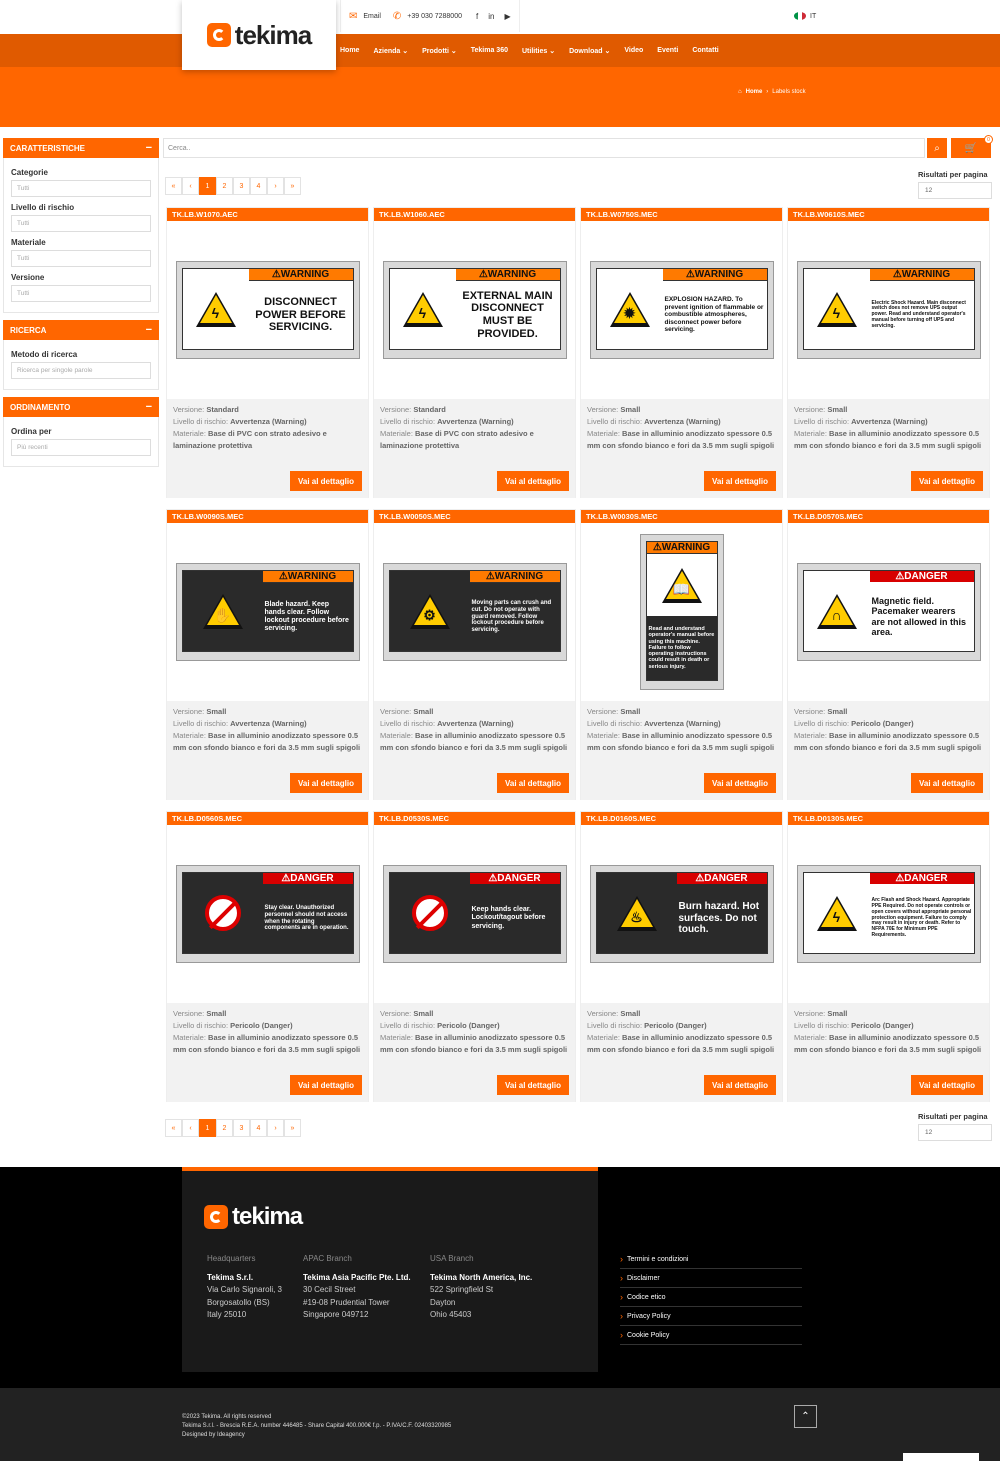 This screenshot has height=1461, width=1000. What do you see at coordinates (81, 330) in the screenshot?
I see `ricerca-header: RICERCA −` at bounding box center [81, 330].